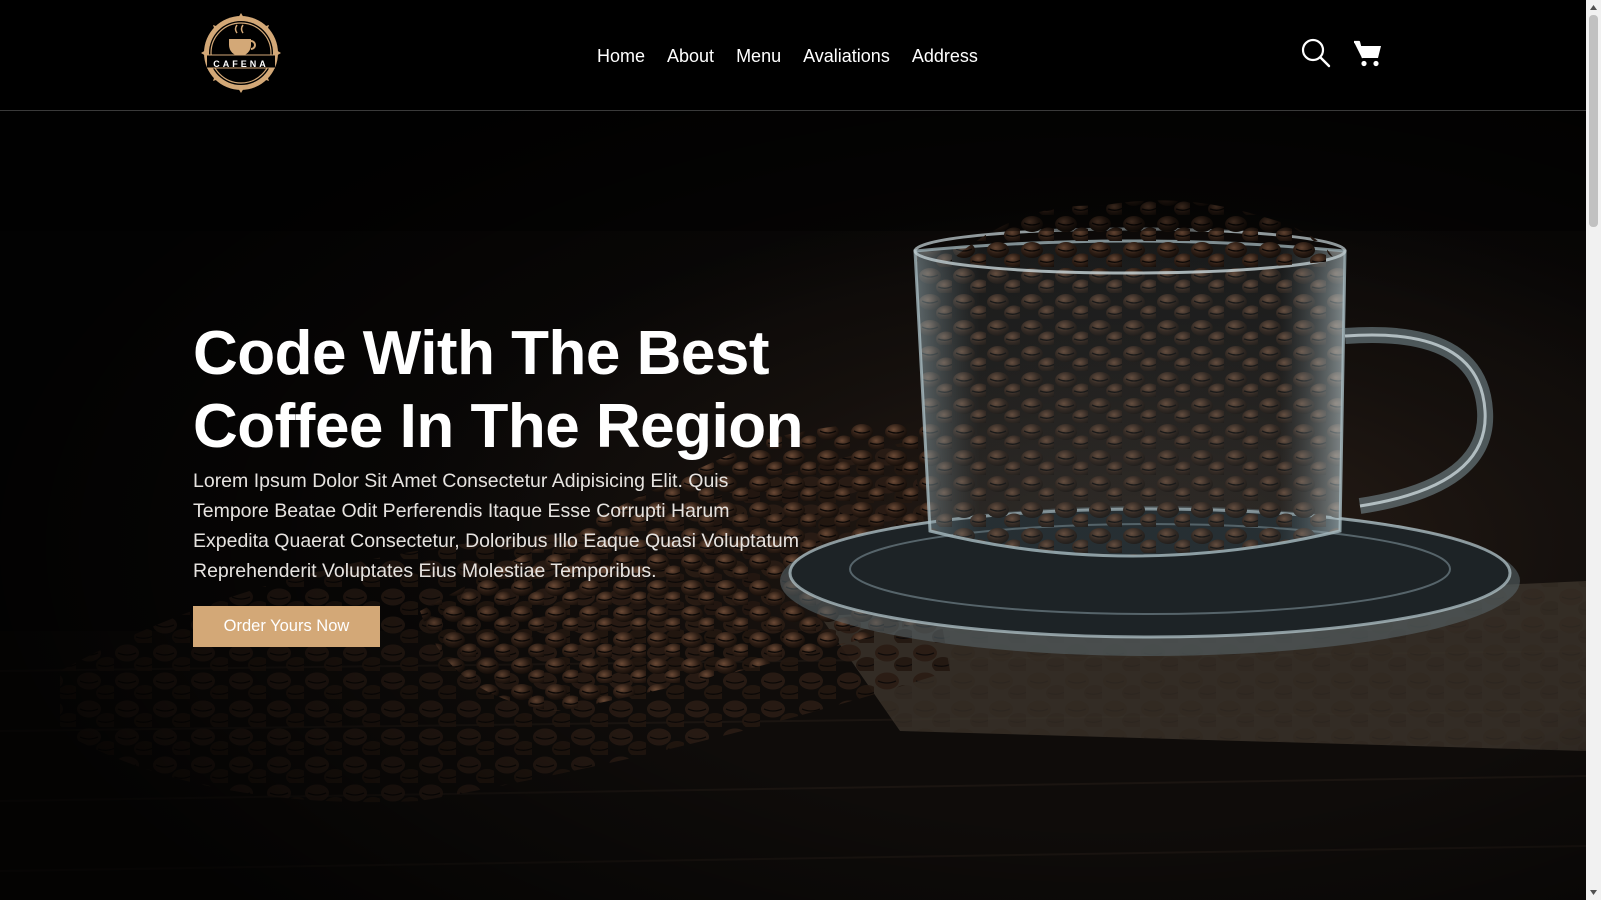 The image size is (1601, 900). I want to click on vertical-scrollbar, so click(1593, 450).